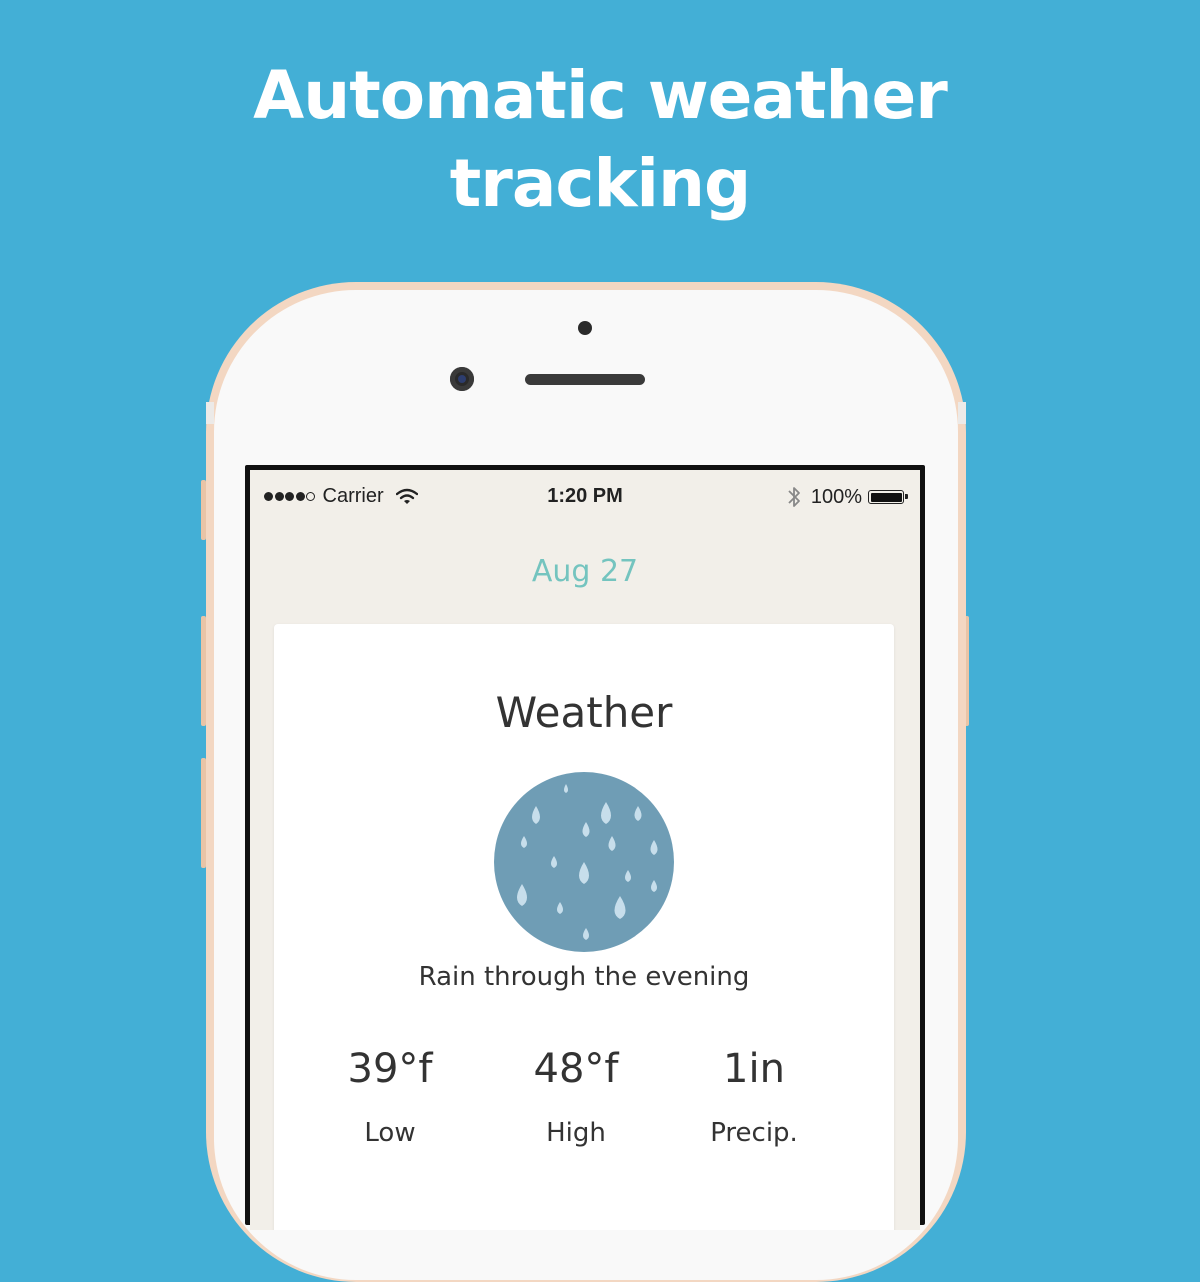  What do you see at coordinates (754, 1133) in the screenshot?
I see `stat-precip-label: Precip.` at bounding box center [754, 1133].